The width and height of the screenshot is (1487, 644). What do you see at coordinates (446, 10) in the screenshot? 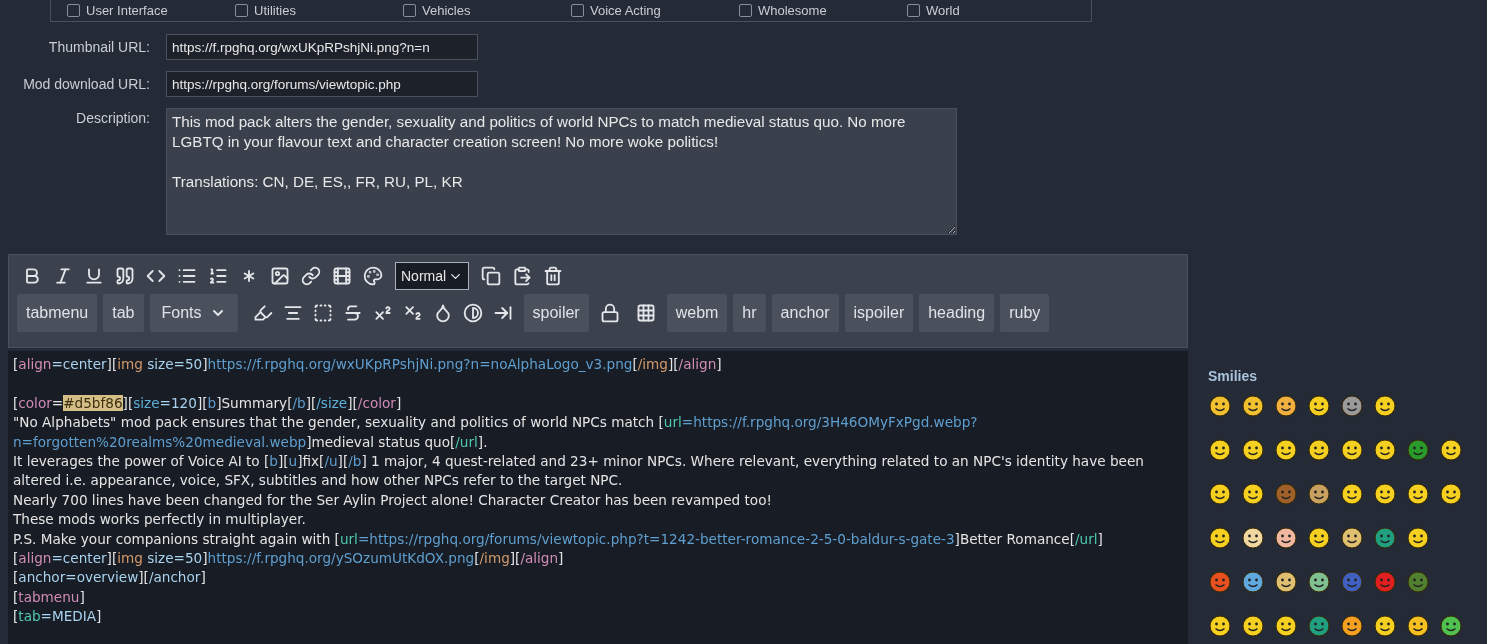
I see `category-label: Vehicles` at bounding box center [446, 10].